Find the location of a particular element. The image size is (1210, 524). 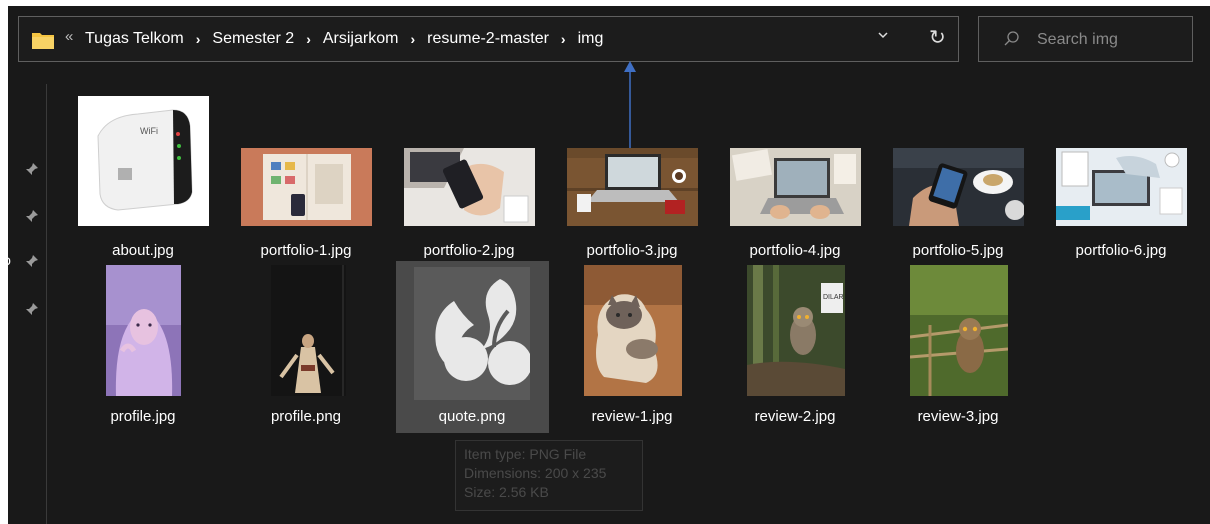

nav-item-label: io is located at coordinates (5, 260).